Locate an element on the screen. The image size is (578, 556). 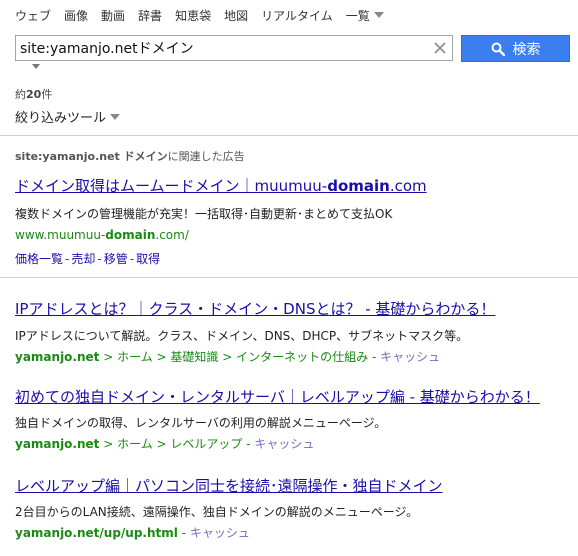
ad-description: 複数ドメインの管理機能が充実！一括取得･自動更新･まとめて支払OK is located at coordinates (204, 214).